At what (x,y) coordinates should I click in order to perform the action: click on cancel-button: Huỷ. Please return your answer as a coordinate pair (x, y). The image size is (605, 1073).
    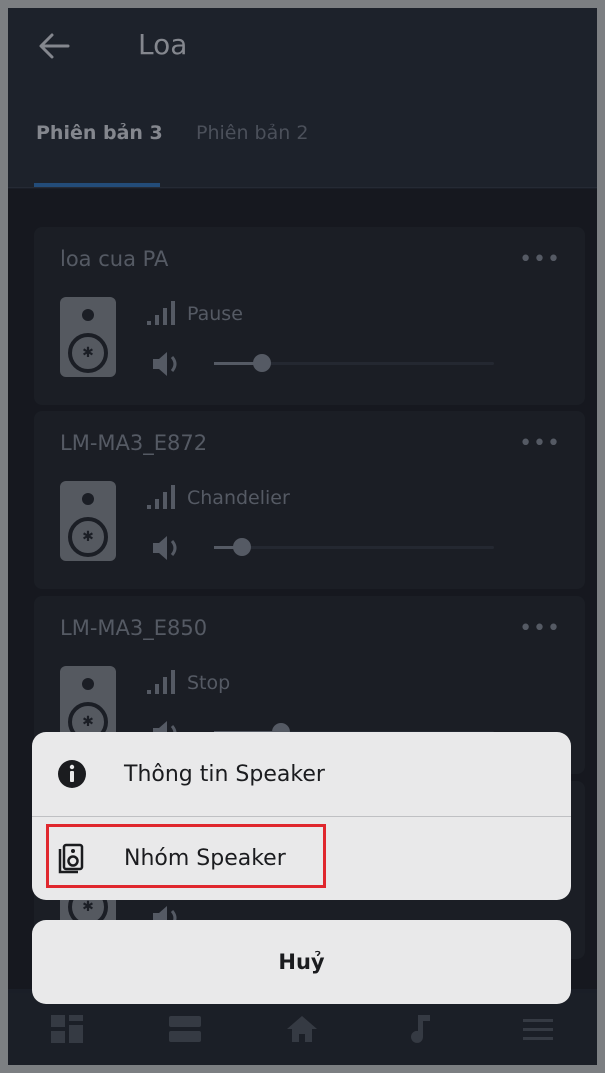
    Looking at the image, I should click on (301, 962).